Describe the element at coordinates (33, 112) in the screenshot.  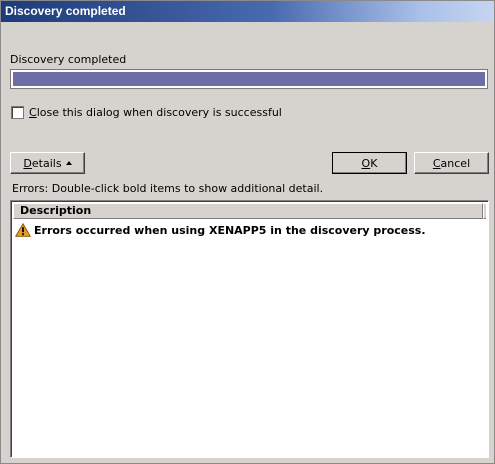
I see `checkbox-mnemonic: C` at that location.